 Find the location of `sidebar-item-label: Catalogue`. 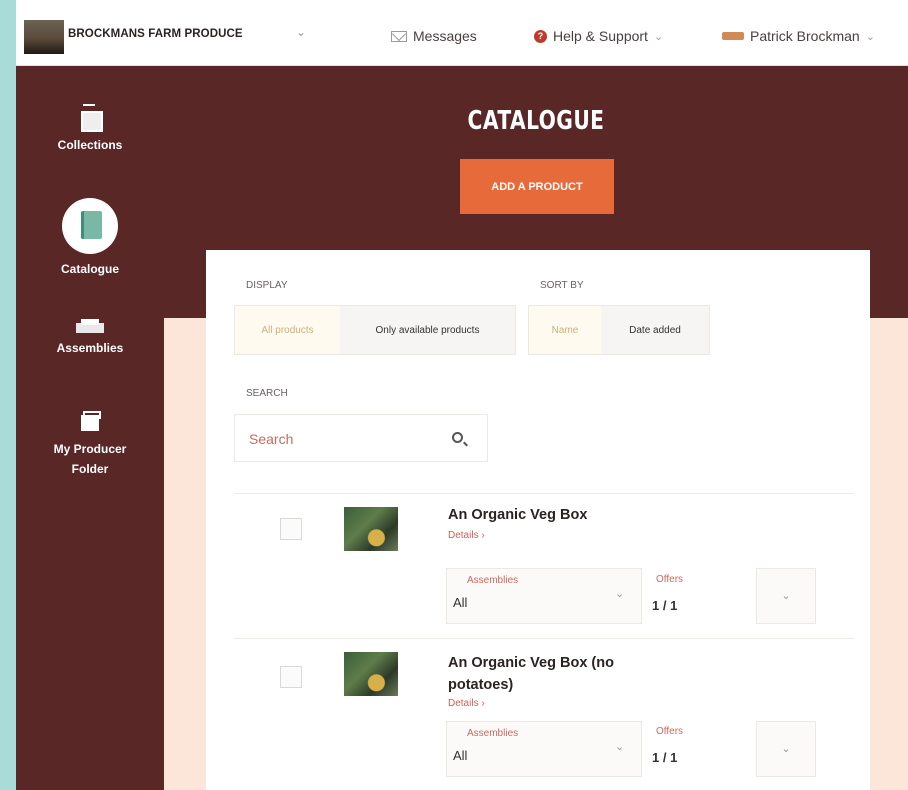

sidebar-item-label: Catalogue is located at coordinates (89, 269).